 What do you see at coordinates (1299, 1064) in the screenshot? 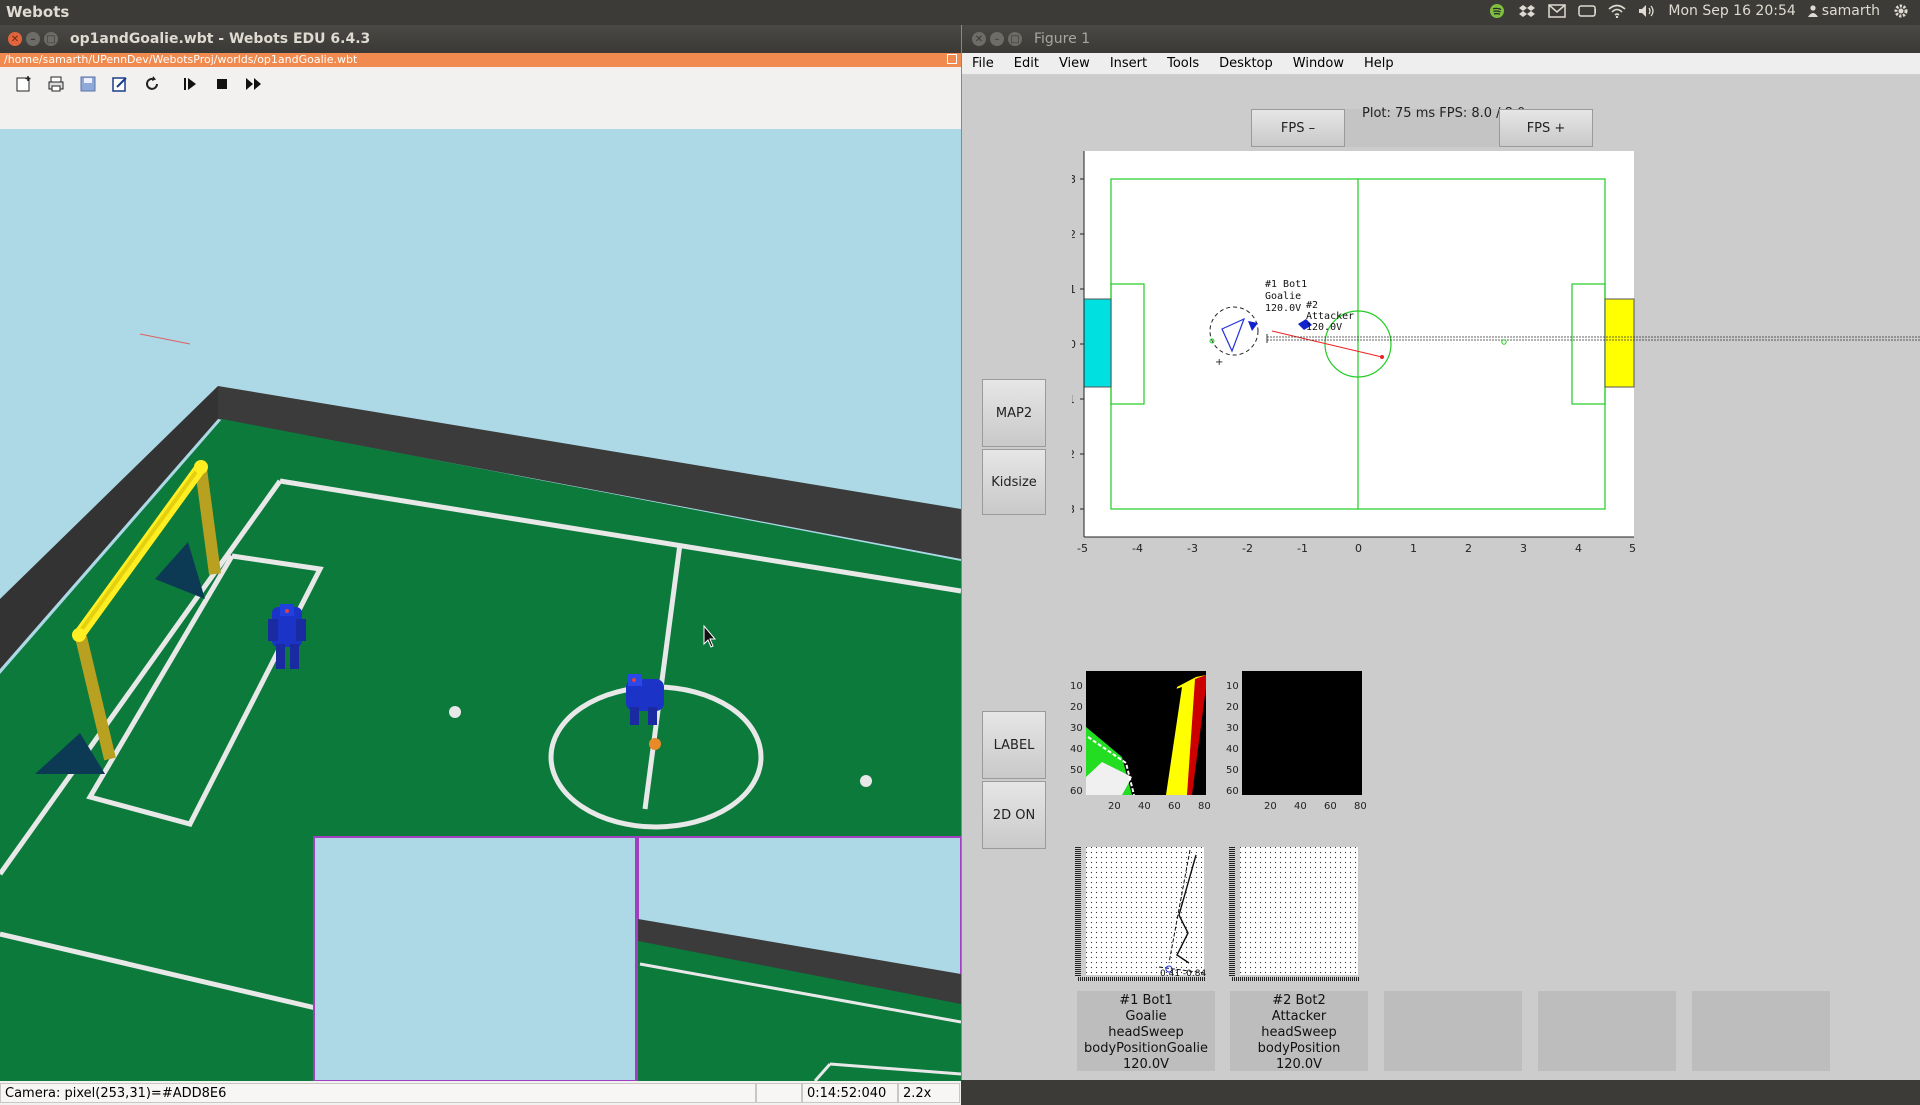
I see `bot2-caption-line5: 120.0V` at bounding box center [1299, 1064].